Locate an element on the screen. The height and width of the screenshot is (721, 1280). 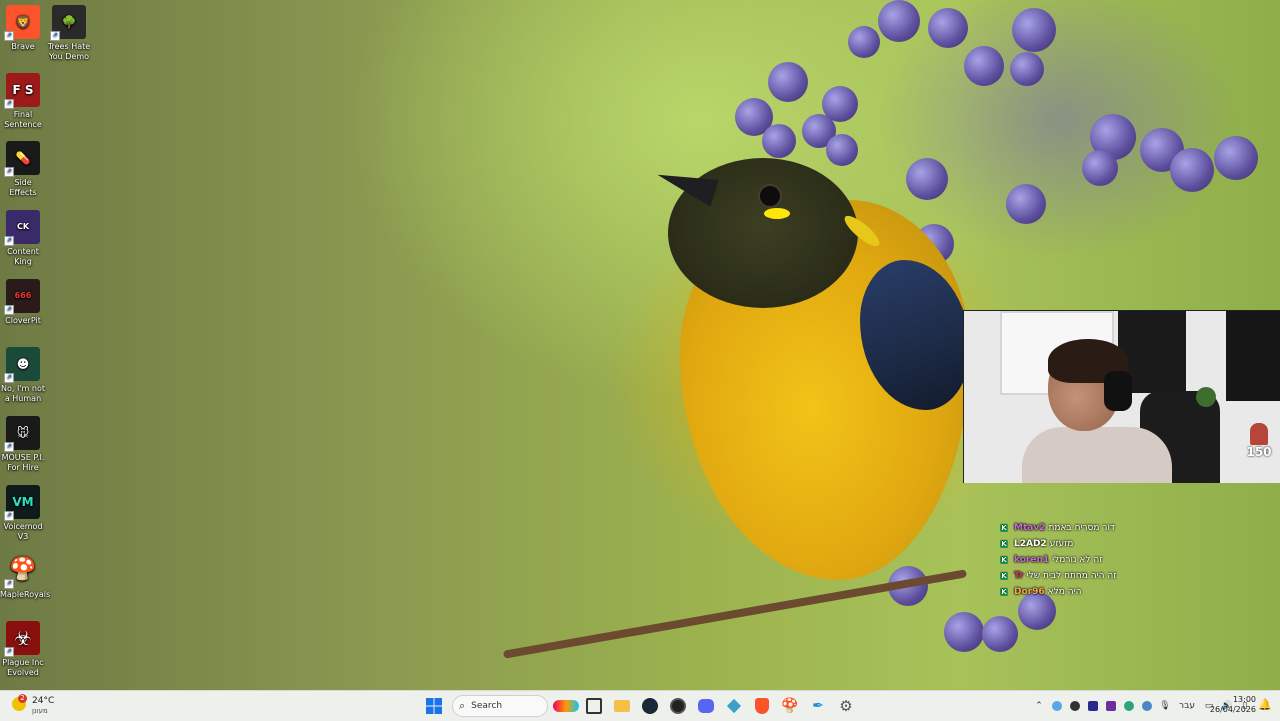
desktop-icon-voicemod: VM ↗ Voicemod V3 is located at coordinates (23, 512).